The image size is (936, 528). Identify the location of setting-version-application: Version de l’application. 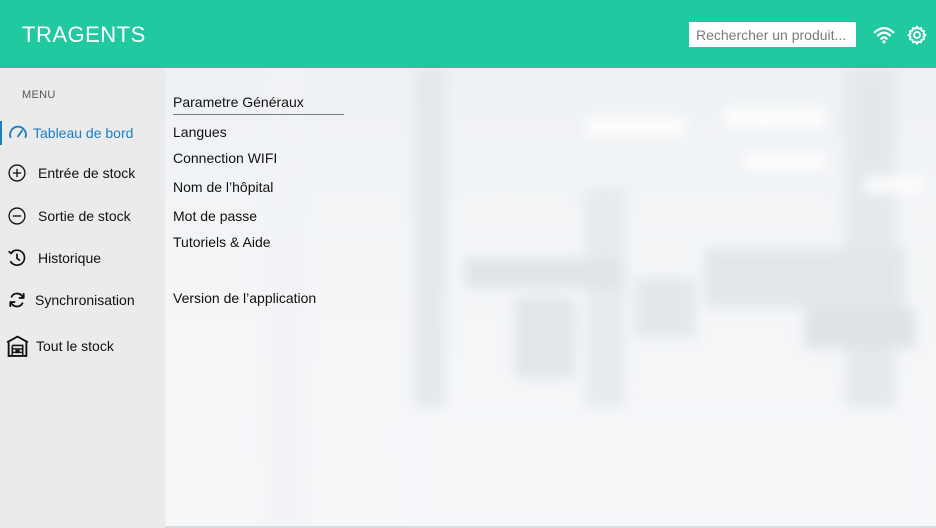
(244, 298).